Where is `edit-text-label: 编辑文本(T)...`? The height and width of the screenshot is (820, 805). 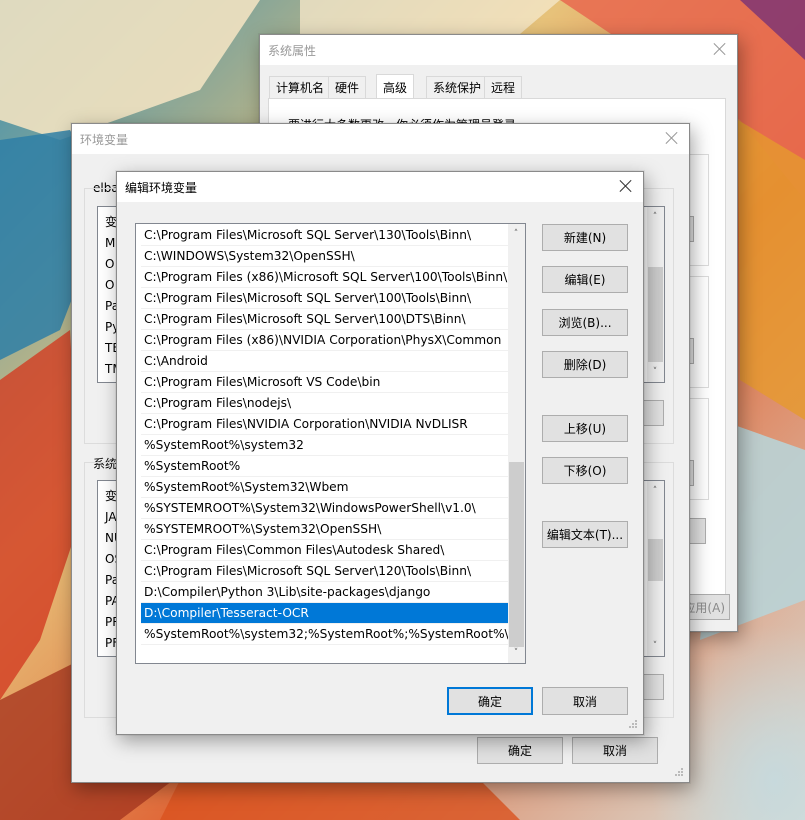 edit-text-label: 编辑文本(T)... is located at coordinates (585, 535).